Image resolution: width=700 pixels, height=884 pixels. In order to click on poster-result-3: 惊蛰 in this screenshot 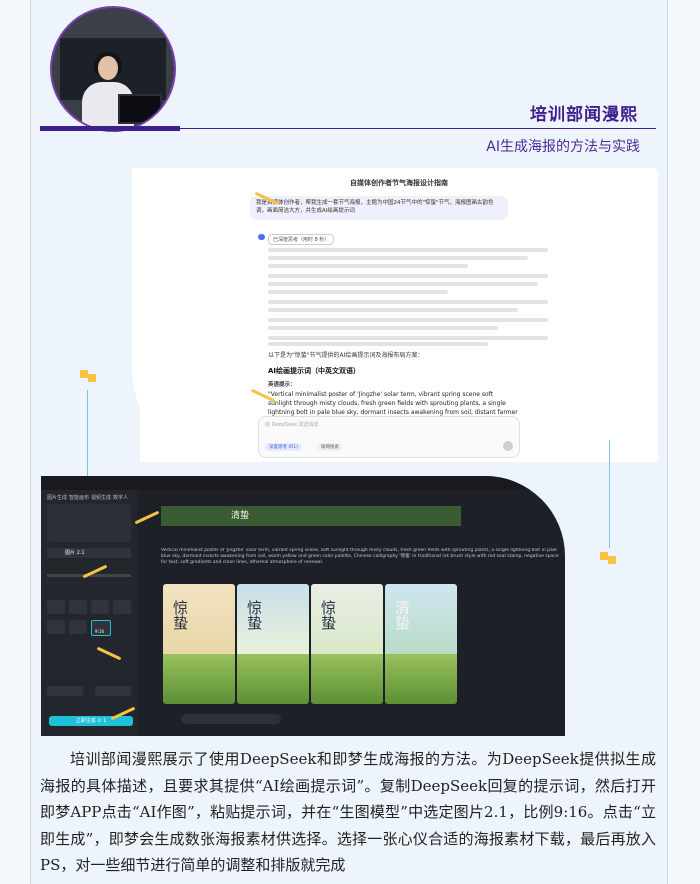, I will do `click(347, 644)`.